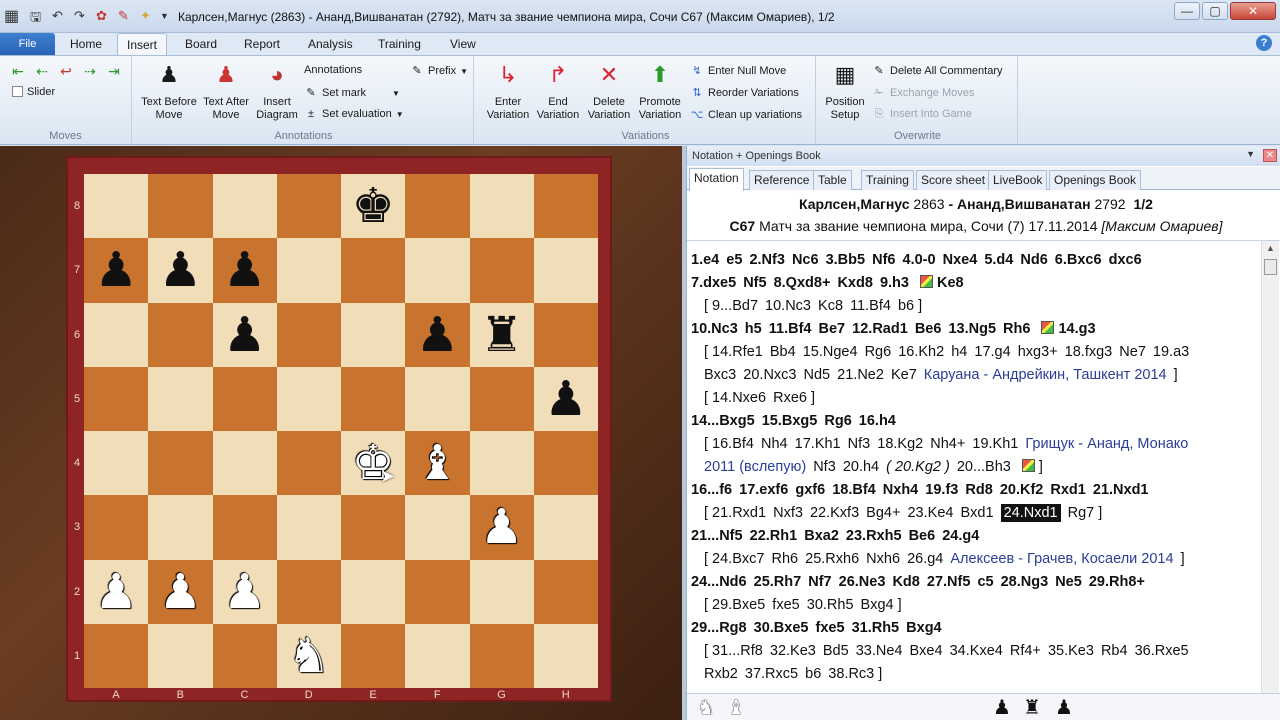 This screenshot has width=1280, height=720. Describe the element at coordinates (244, 463) in the screenshot. I see `square-c4` at that location.